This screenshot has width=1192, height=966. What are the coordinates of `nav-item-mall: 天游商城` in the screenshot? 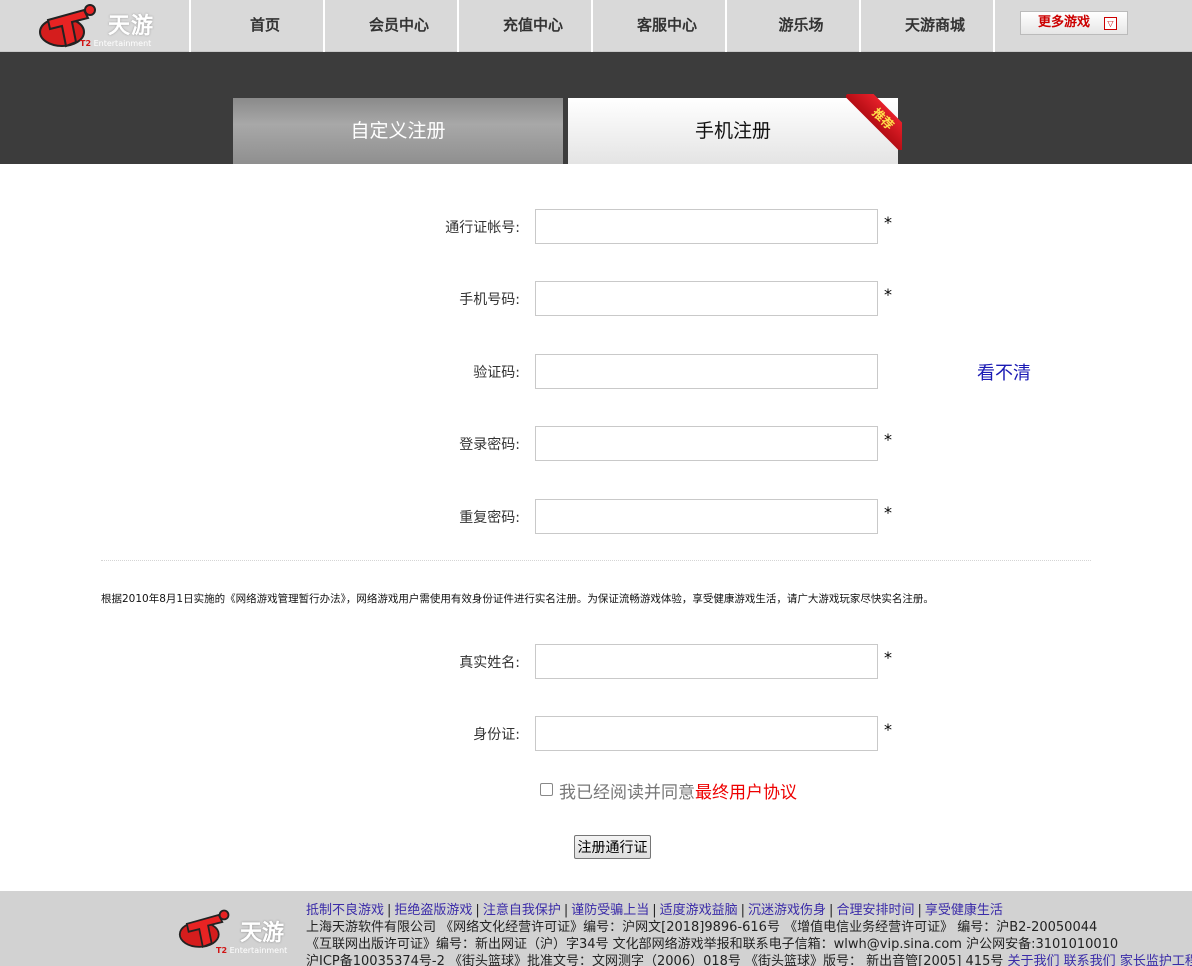 It's located at (935, 26).